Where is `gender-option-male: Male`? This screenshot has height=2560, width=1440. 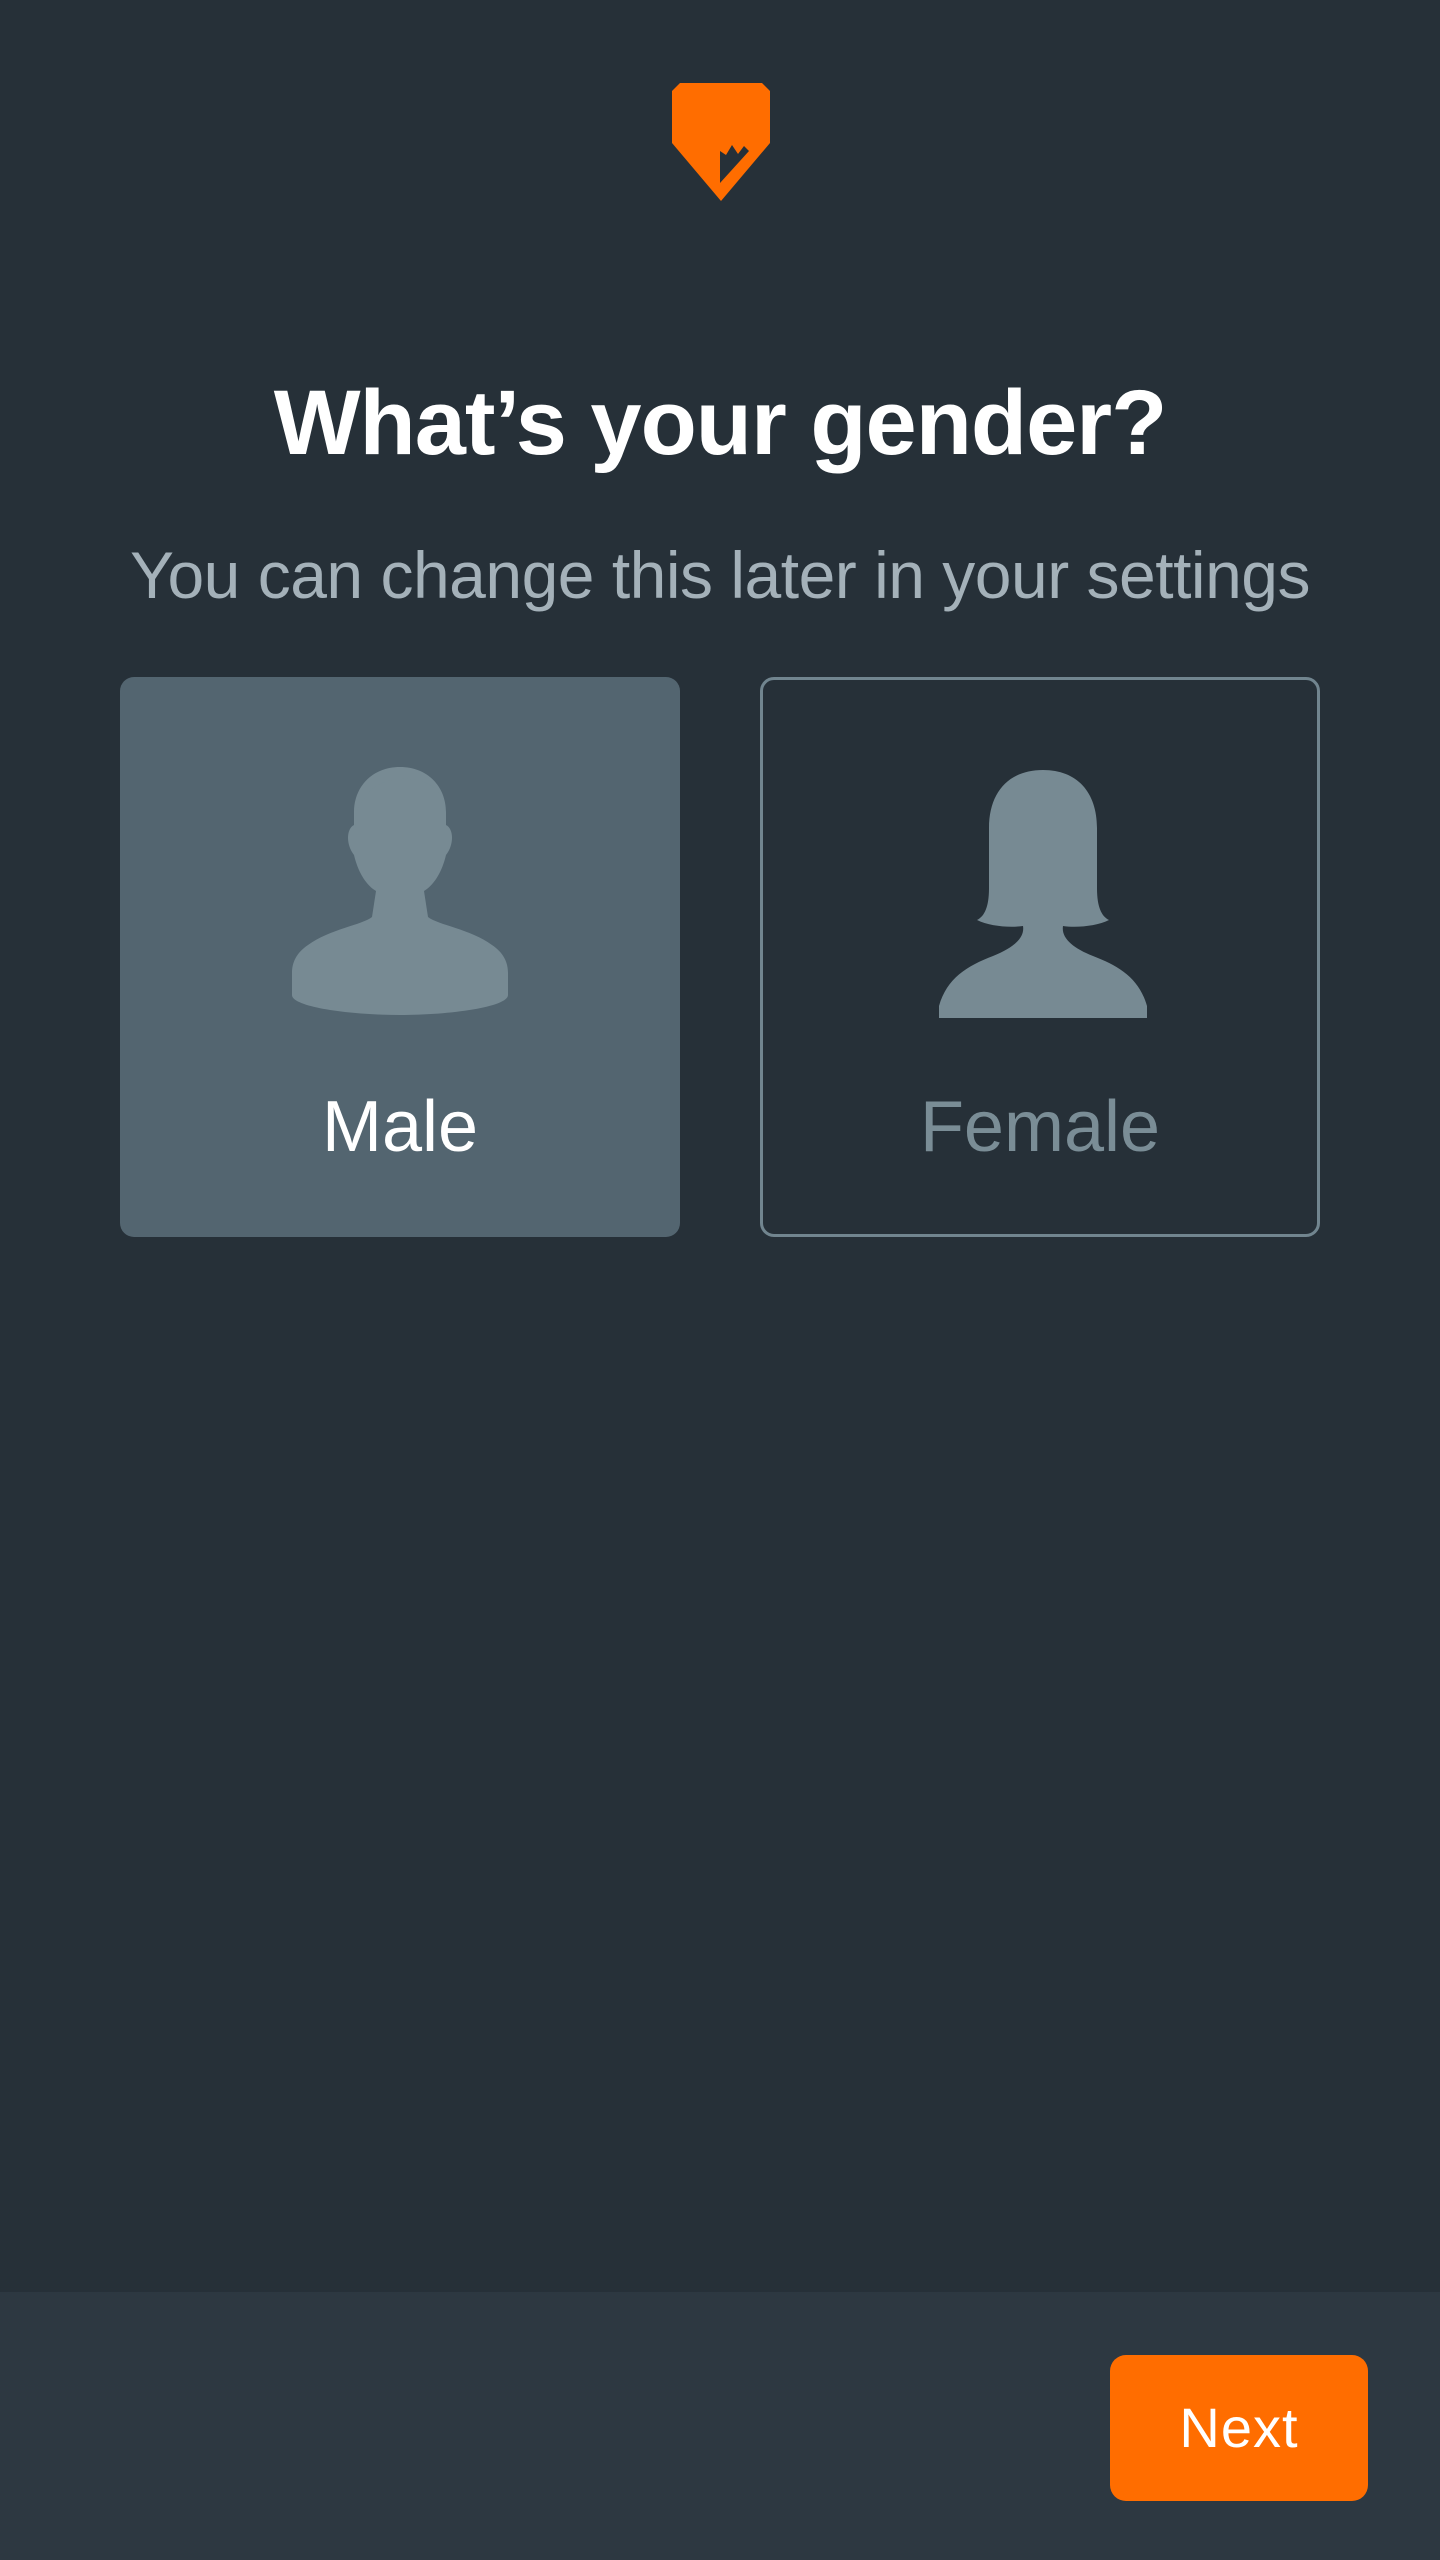 gender-option-male: Male is located at coordinates (400, 957).